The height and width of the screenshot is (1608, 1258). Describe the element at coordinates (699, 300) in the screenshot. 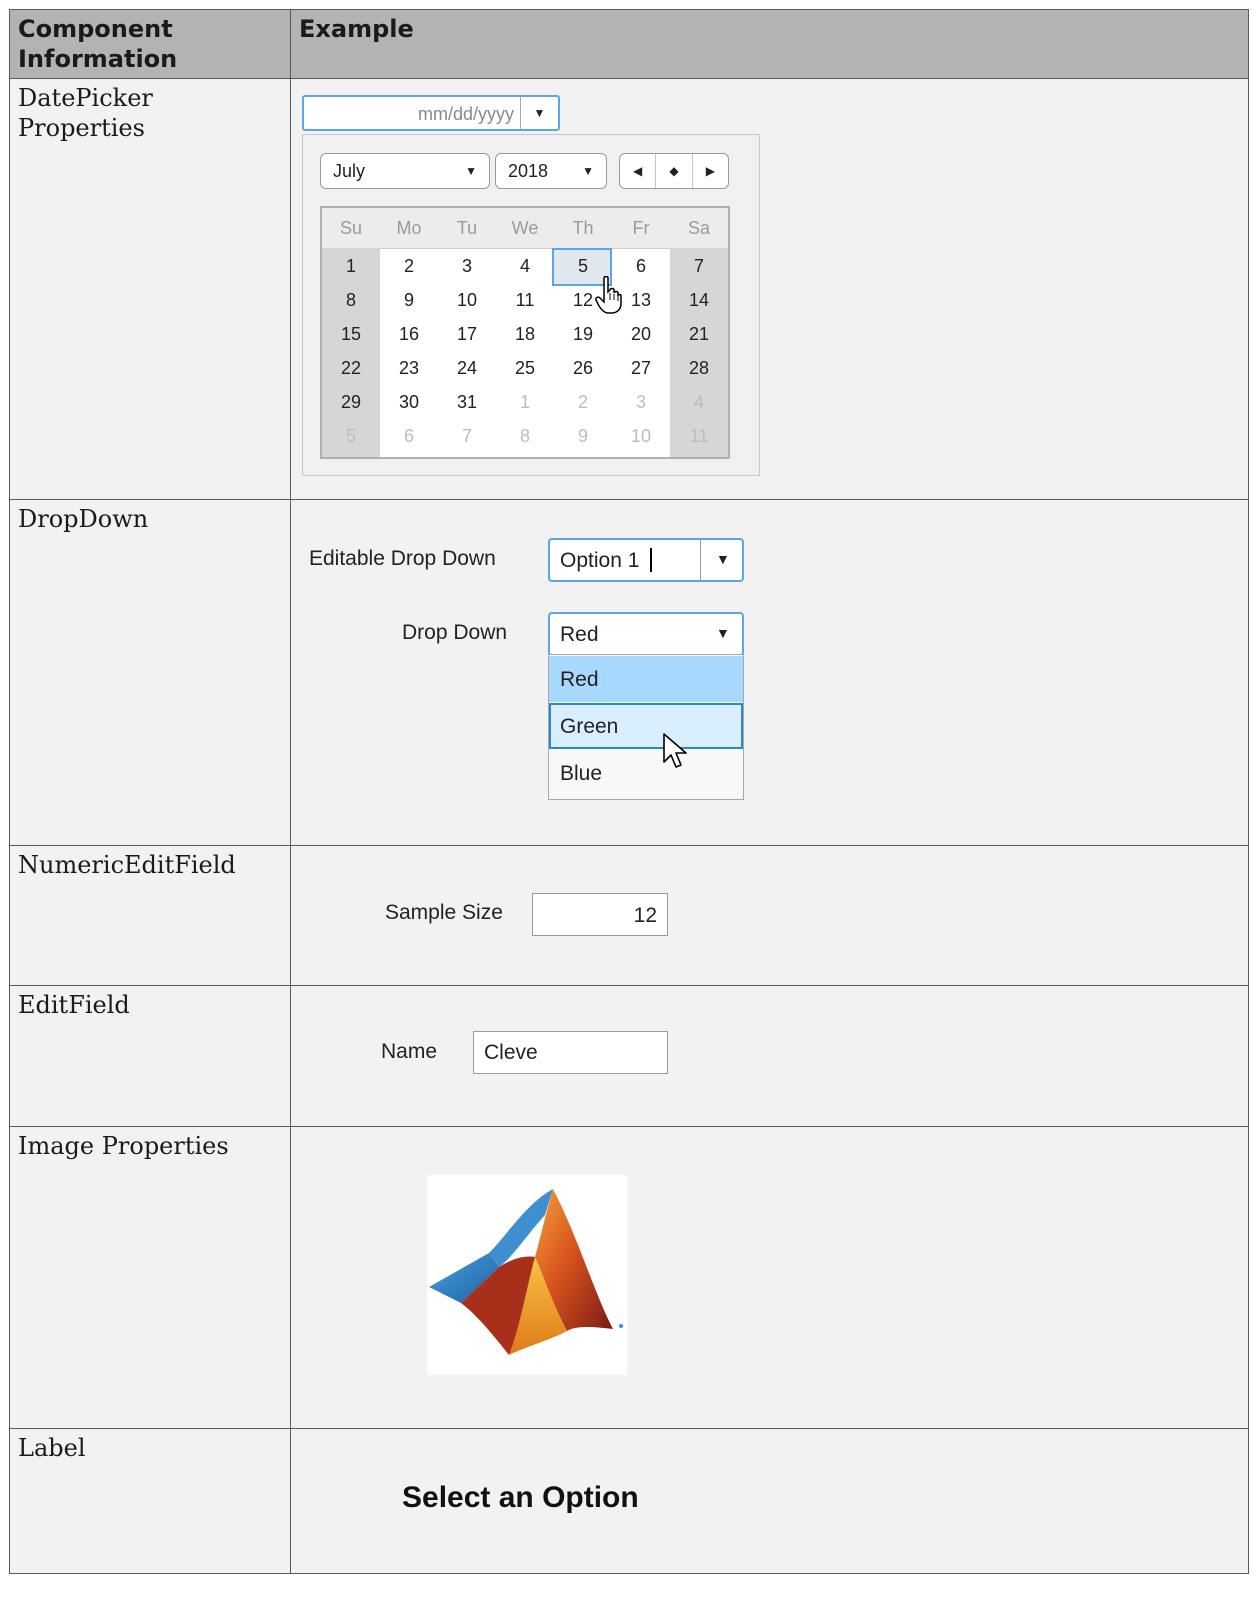

I see `calendar-day: 14` at that location.